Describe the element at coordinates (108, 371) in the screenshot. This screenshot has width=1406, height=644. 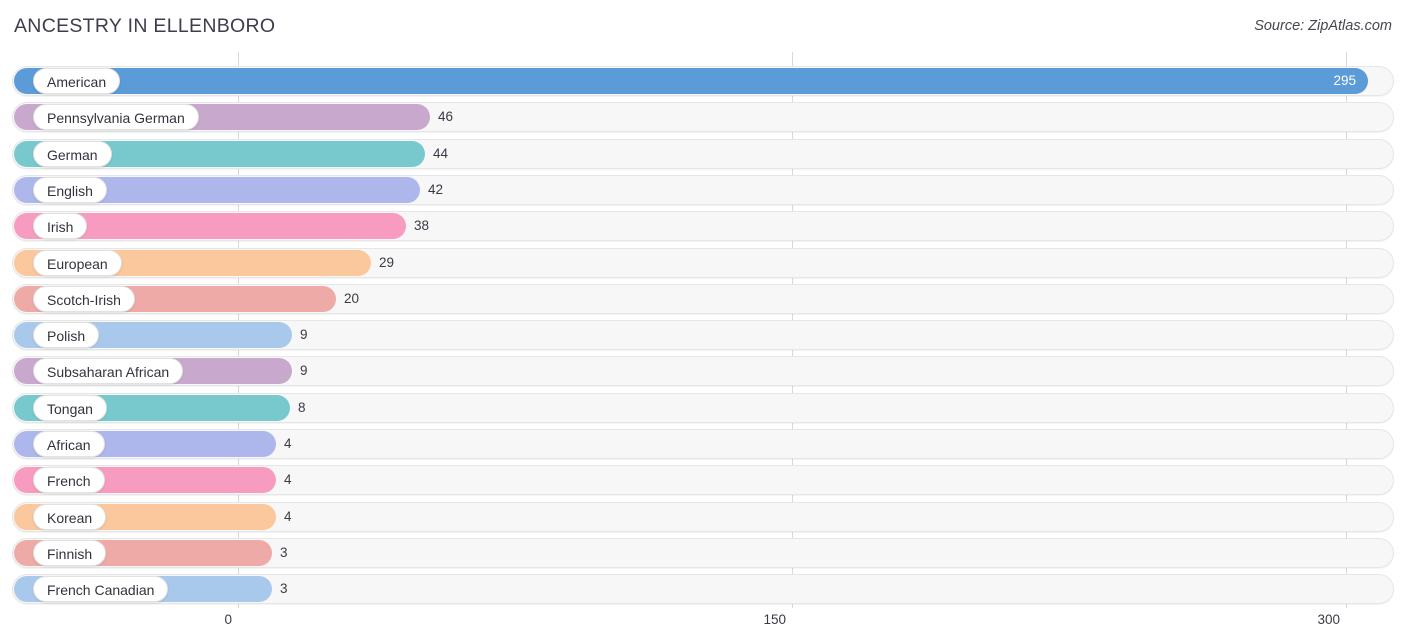
I see `bar-category-label: Subsaharan African` at that location.